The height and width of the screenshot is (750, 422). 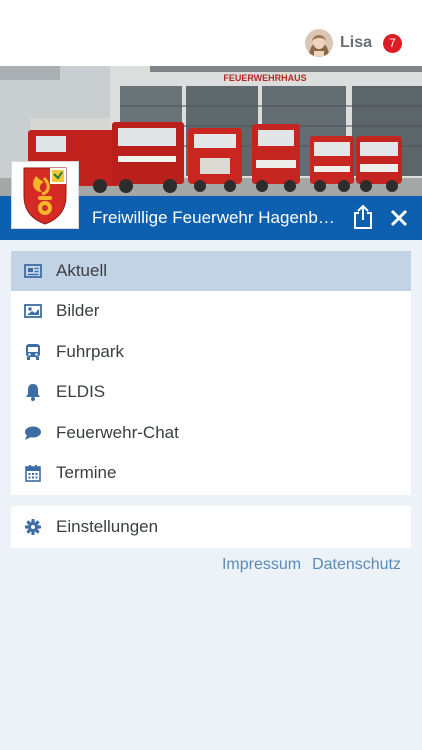 I want to click on menu-item-eldis: ELDIS, so click(x=211, y=392).